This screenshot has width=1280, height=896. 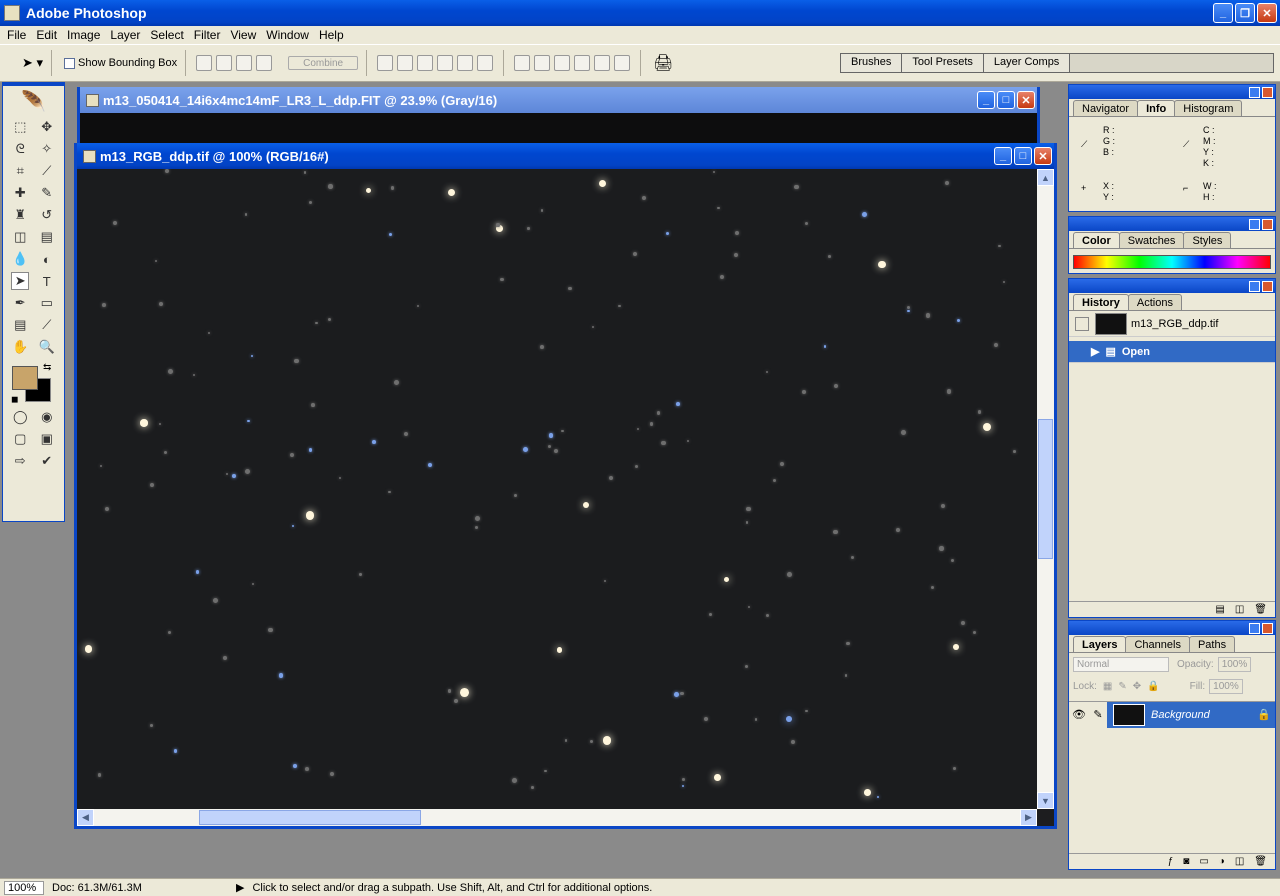 What do you see at coordinates (1219, 609) in the screenshot?
I see `new-document-from-state-icon: ▤` at bounding box center [1219, 609].